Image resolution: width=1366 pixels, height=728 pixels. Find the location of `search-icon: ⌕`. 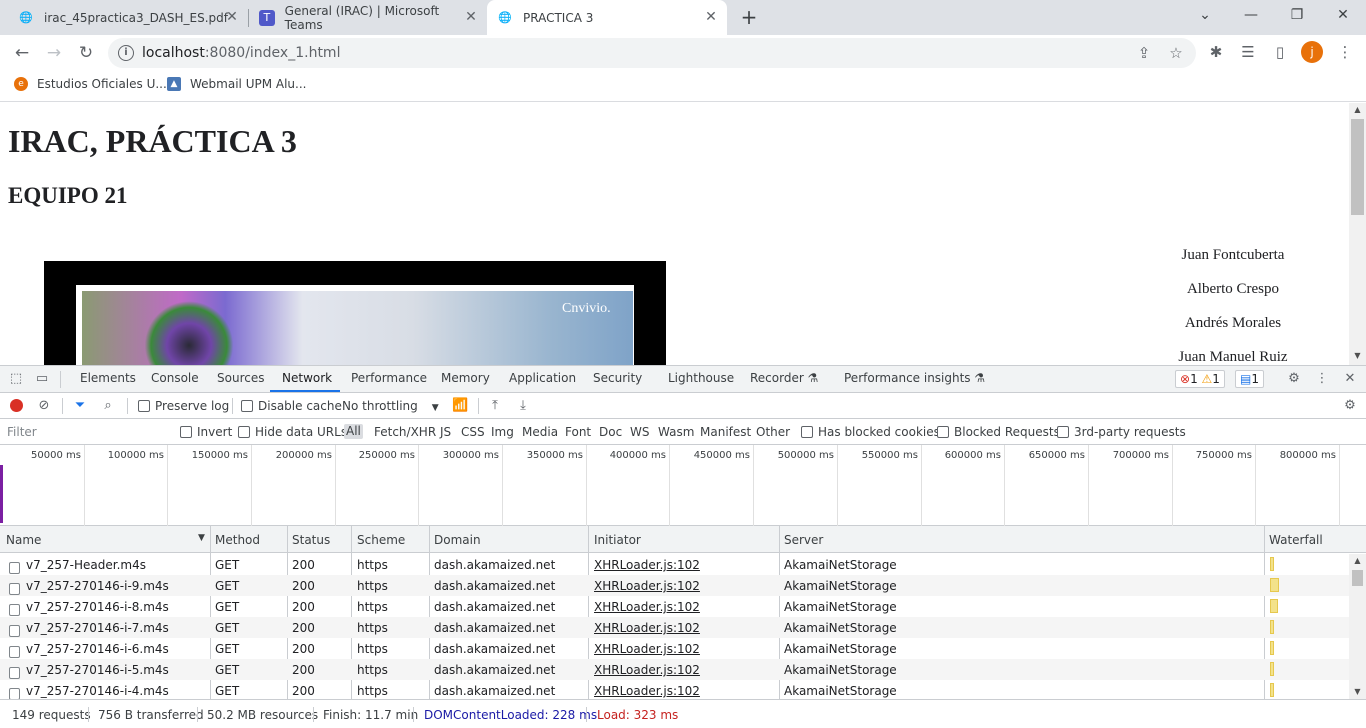

search-icon: ⌕ is located at coordinates (108, 406).